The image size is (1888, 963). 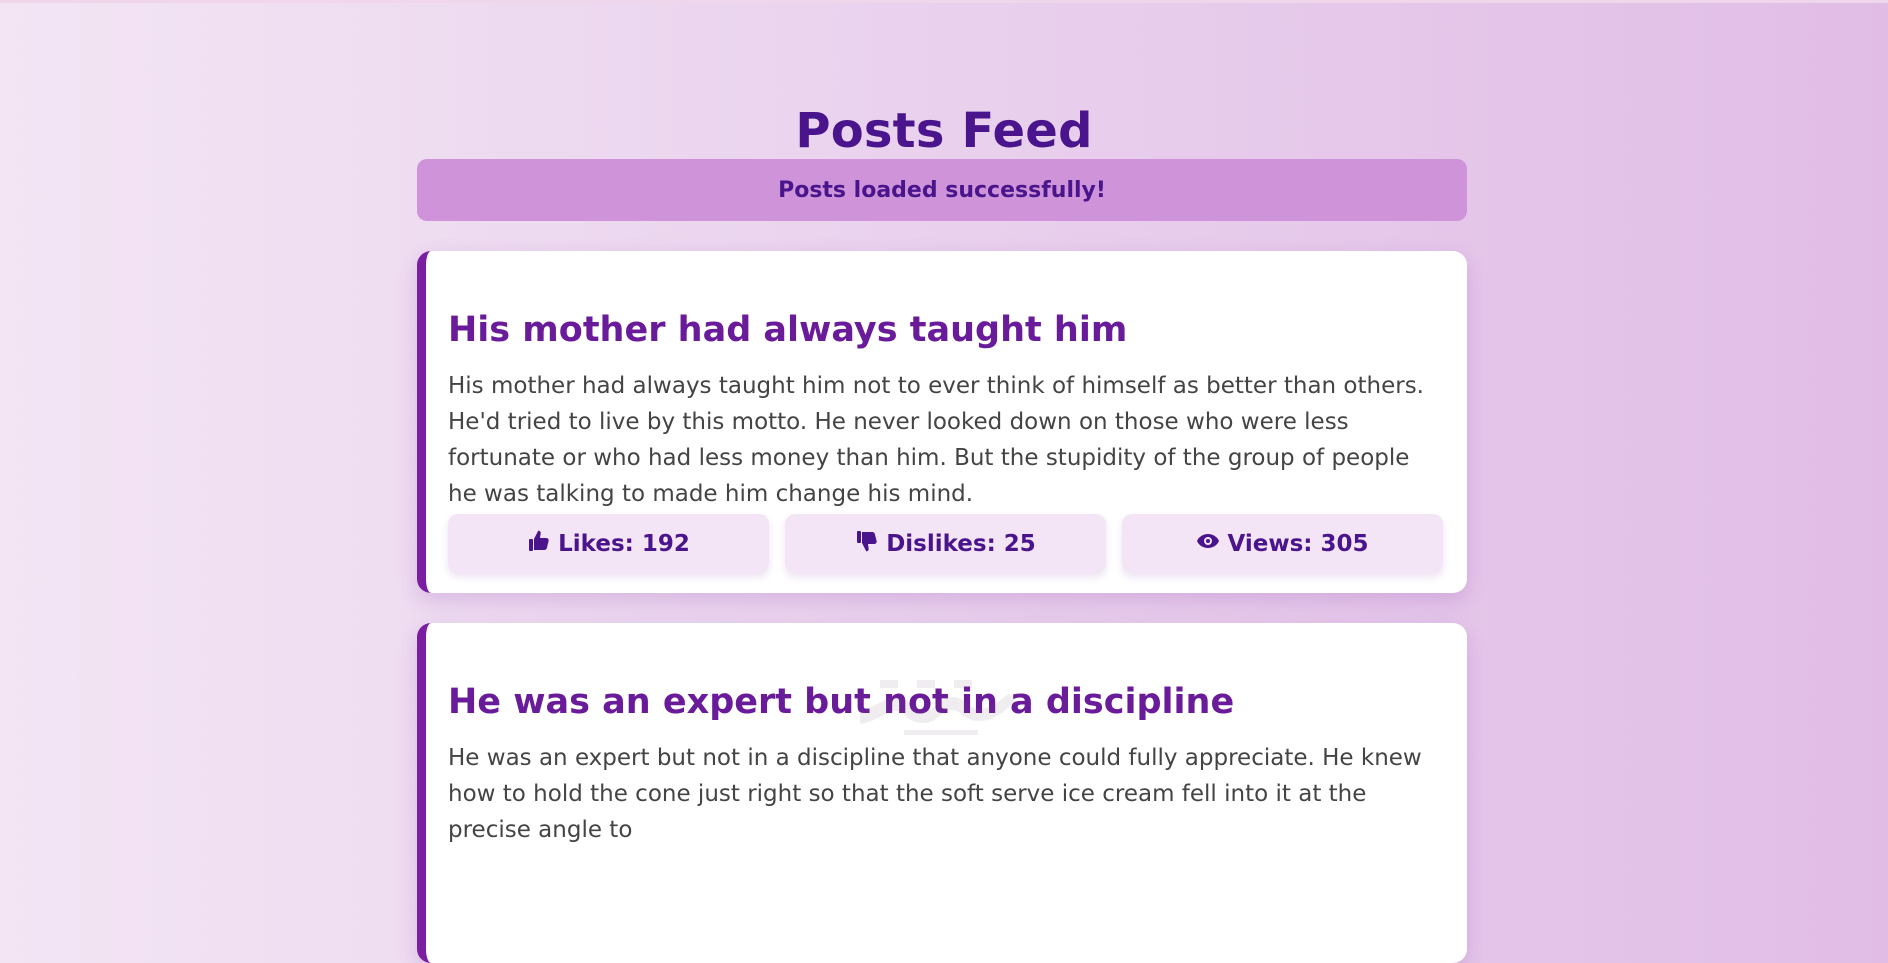 I want to click on status-banner: Posts loaded successfully!, so click(x=942, y=190).